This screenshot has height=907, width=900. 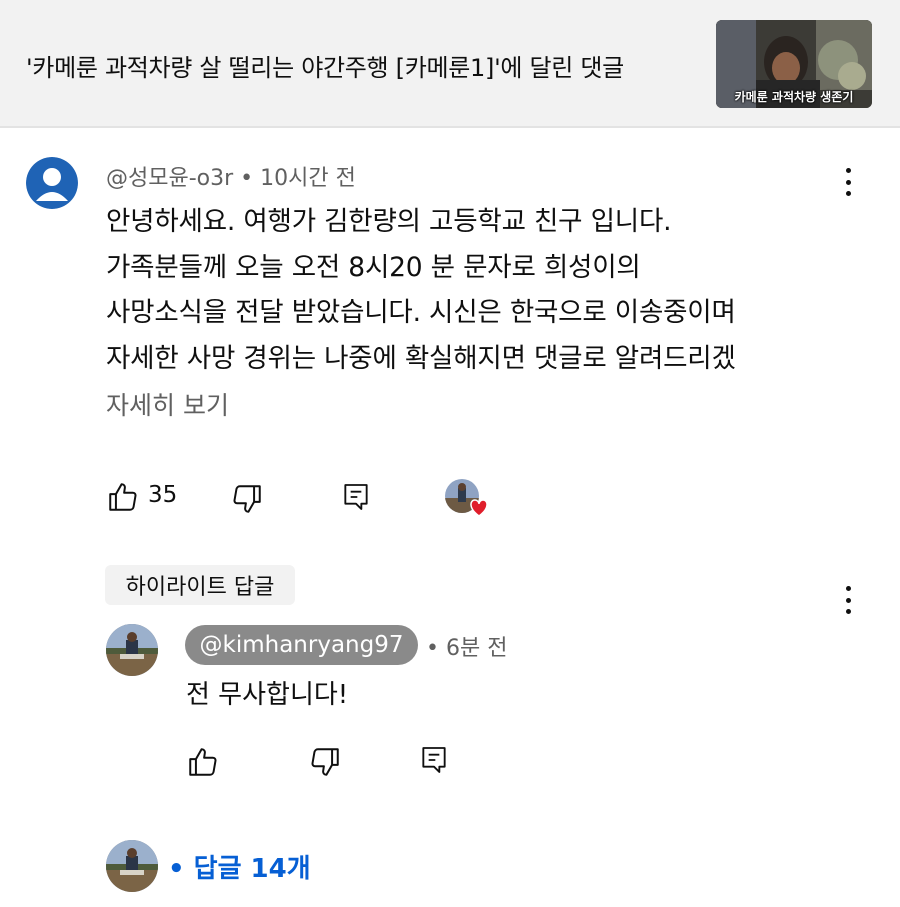 What do you see at coordinates (848, 600) in the screenshot?
I see `reply-more-button` at bounding box center [848, 600].